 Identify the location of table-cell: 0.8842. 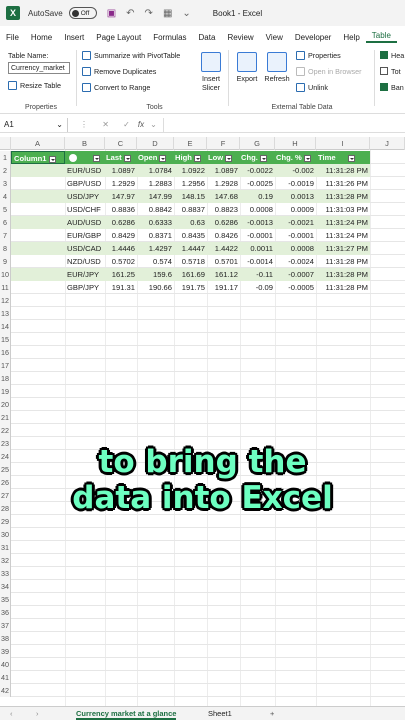
(155, 209).